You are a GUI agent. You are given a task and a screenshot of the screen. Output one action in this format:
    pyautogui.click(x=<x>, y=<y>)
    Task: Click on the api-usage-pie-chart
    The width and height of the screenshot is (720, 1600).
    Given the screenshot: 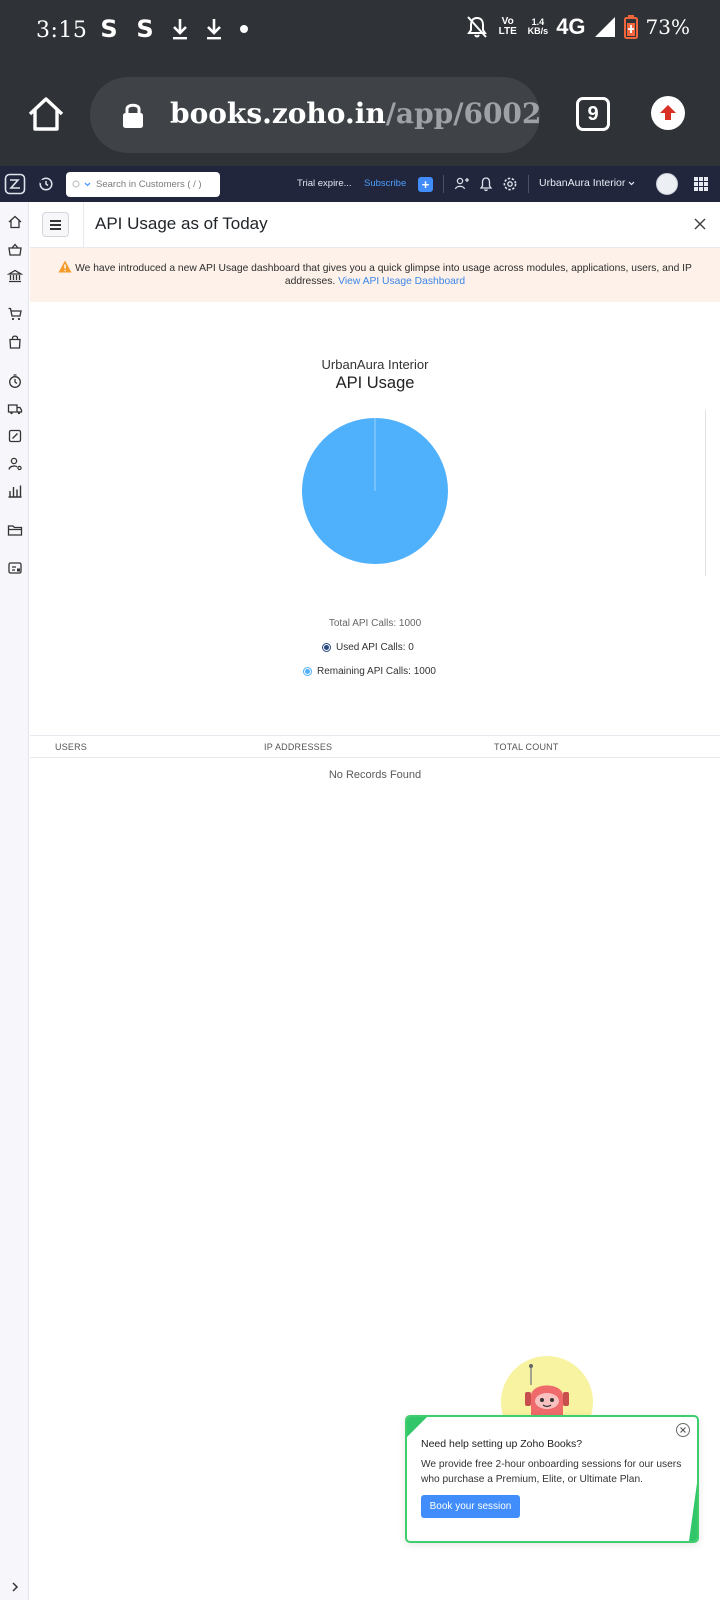 What is the action you would take?
    pyautogui.click(x=375, y=491)
    